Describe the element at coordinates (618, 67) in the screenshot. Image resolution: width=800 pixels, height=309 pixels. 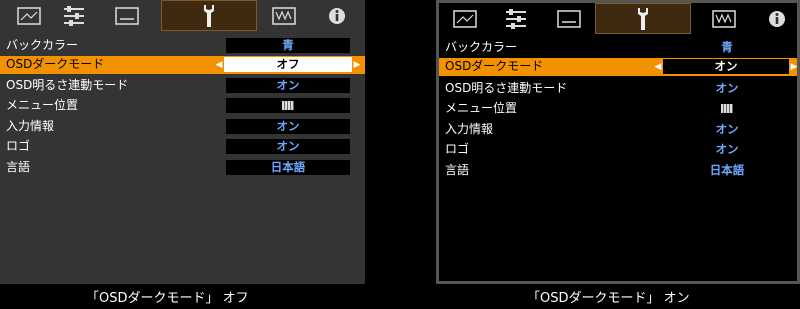
I see `menu-row-osd-dark-mode: OSDダークモード ◀ オン ▶` at that location.